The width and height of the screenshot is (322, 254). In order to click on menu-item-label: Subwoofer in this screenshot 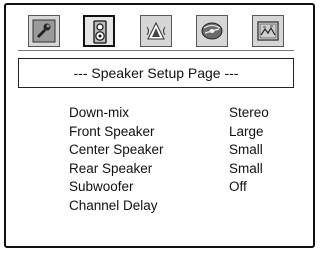, I will do `click(101, 186)`.